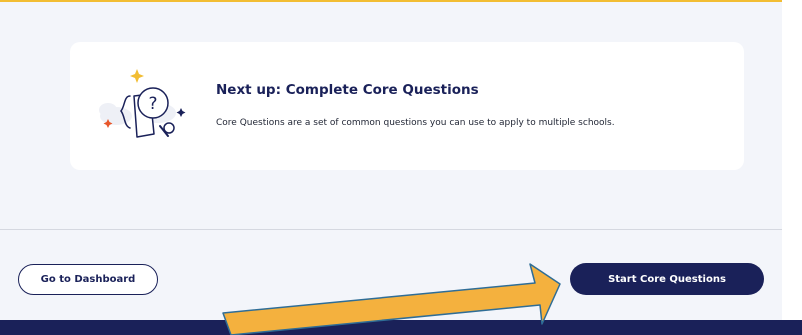  What do you see at coordinates (401, 327) in the screenshot?
I see `footer-bar` at bounding box center [401, 327].